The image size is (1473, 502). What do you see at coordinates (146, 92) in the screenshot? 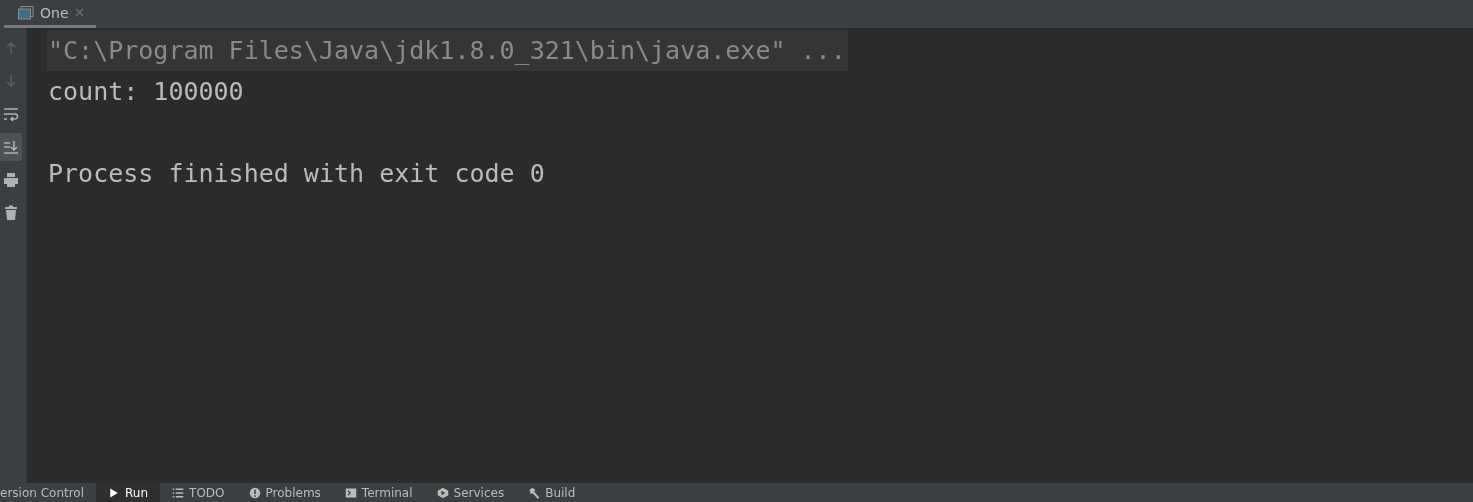
I see `console-output-line: count: 100000` at bounding box center [146, 92].